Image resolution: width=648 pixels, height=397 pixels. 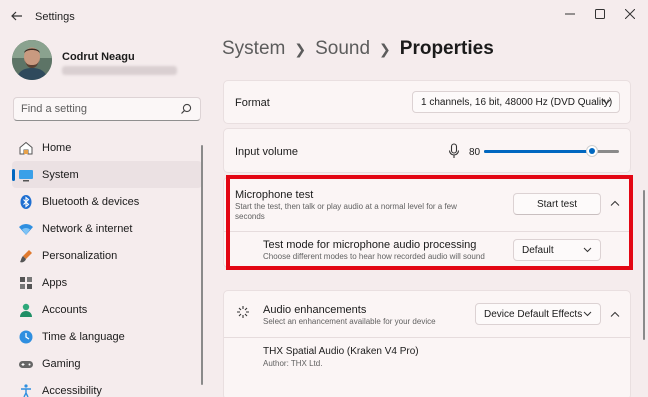 What do you see at coordinates (107, 282) in the screenshot?
I see `sidebar-item-apps: Apps` at bounding box center [107, 282].